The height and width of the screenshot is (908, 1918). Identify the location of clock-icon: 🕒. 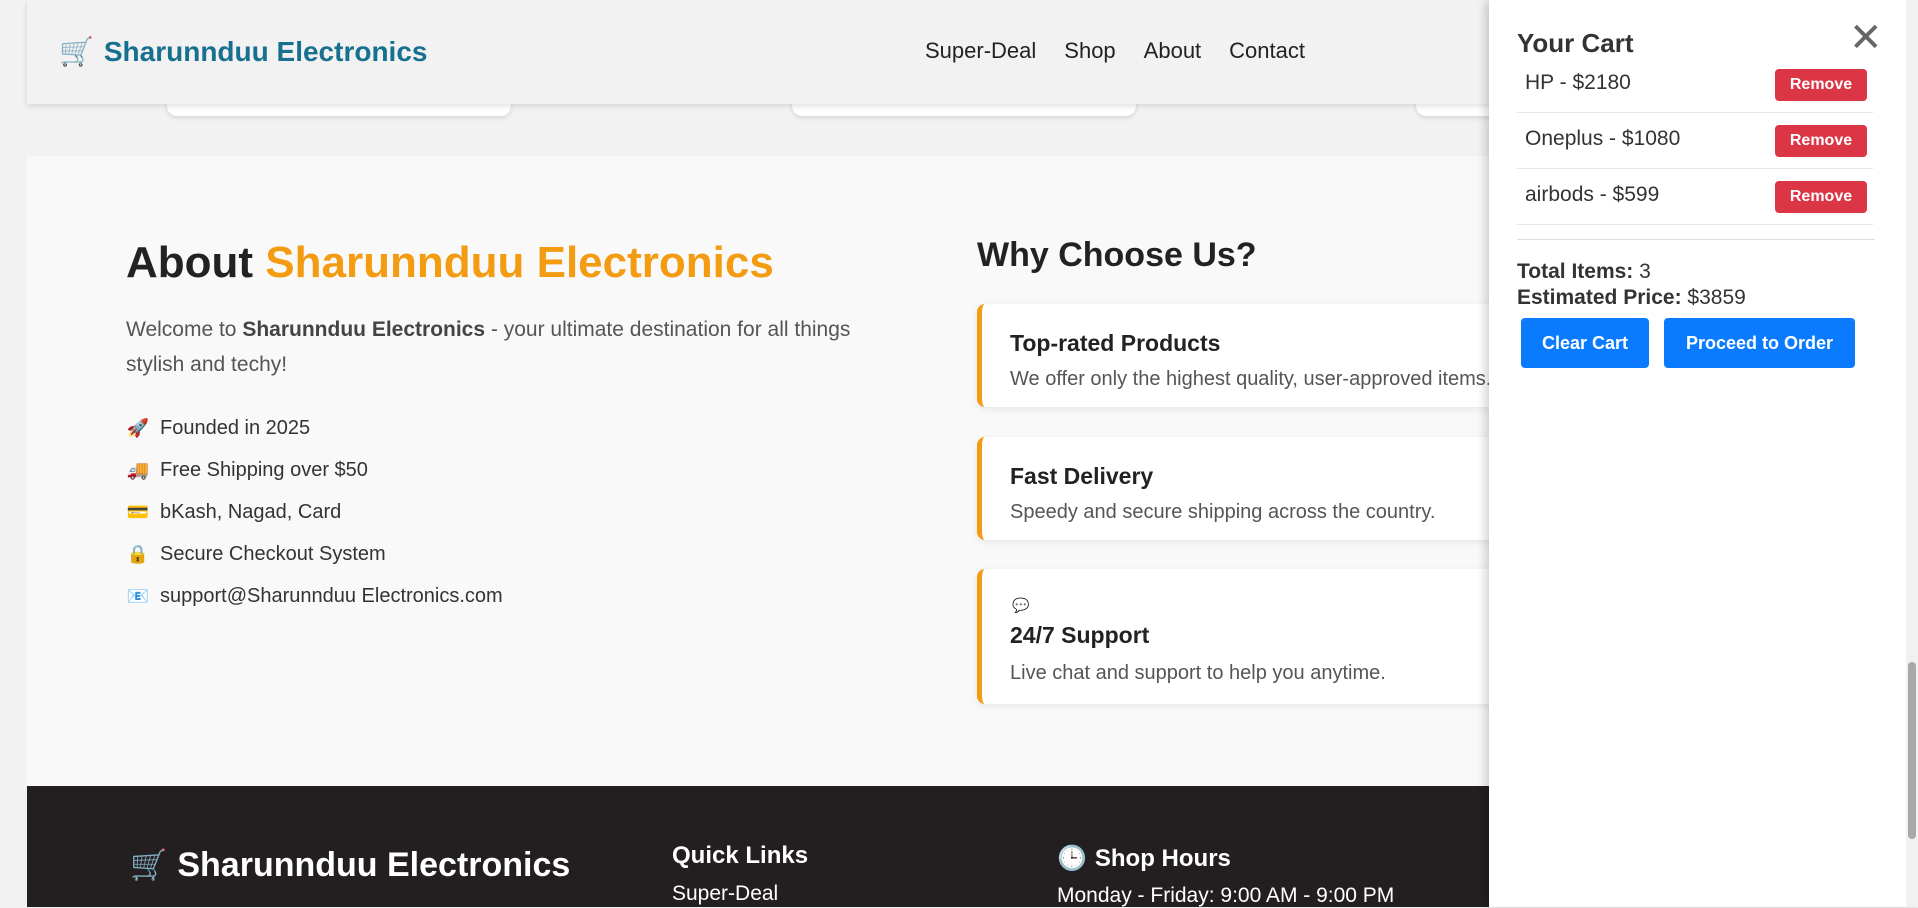
(1072, 858).